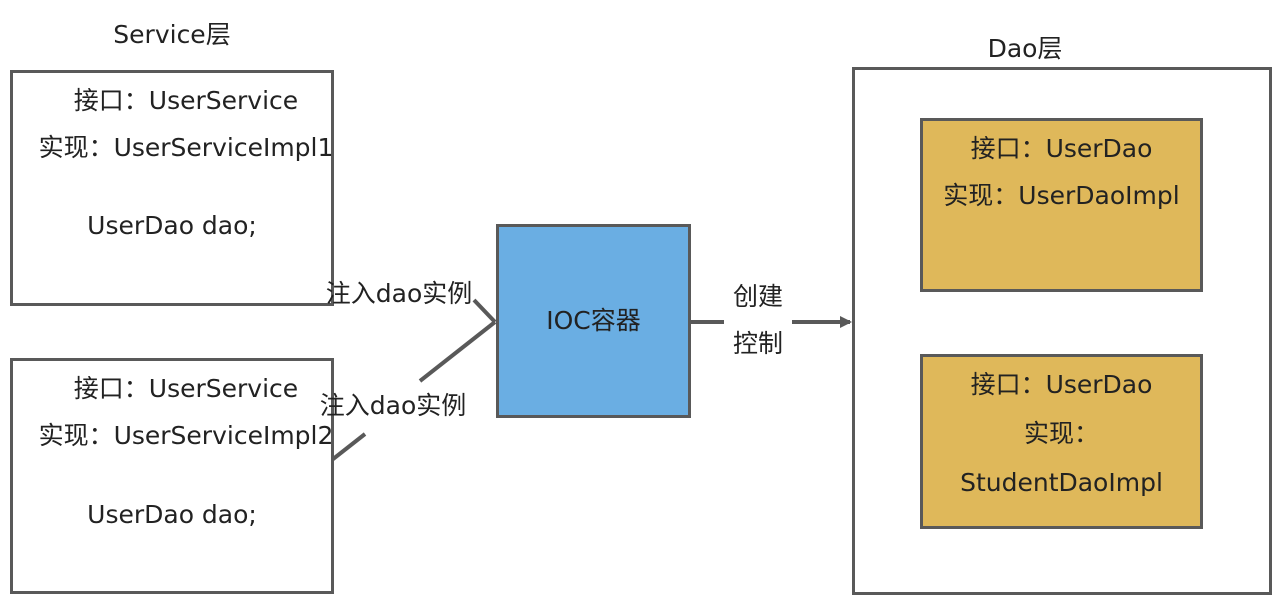 This screenshot has width=1284, height=600. What do you see at coordinates (1061, 433) in the screenshot?
I see `dao-box-2-implementation-prefix: 实现：` at bounding box center [1061, 433].